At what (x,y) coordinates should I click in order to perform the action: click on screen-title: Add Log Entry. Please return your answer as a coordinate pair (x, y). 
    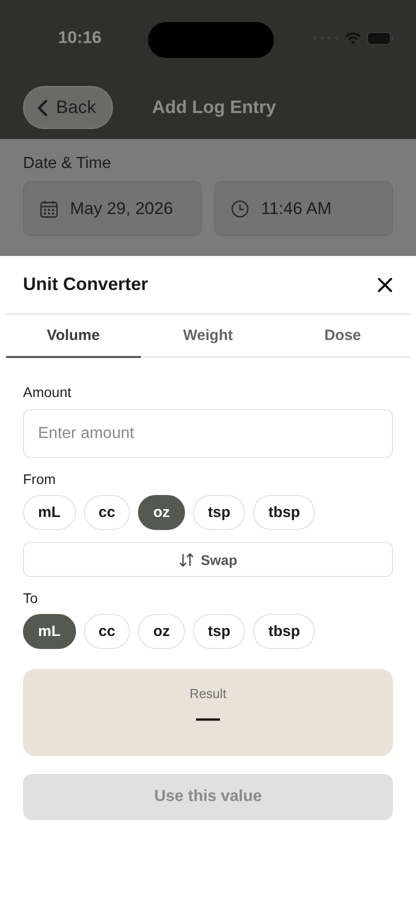
    Looking at the image, I should click on (214, 107).